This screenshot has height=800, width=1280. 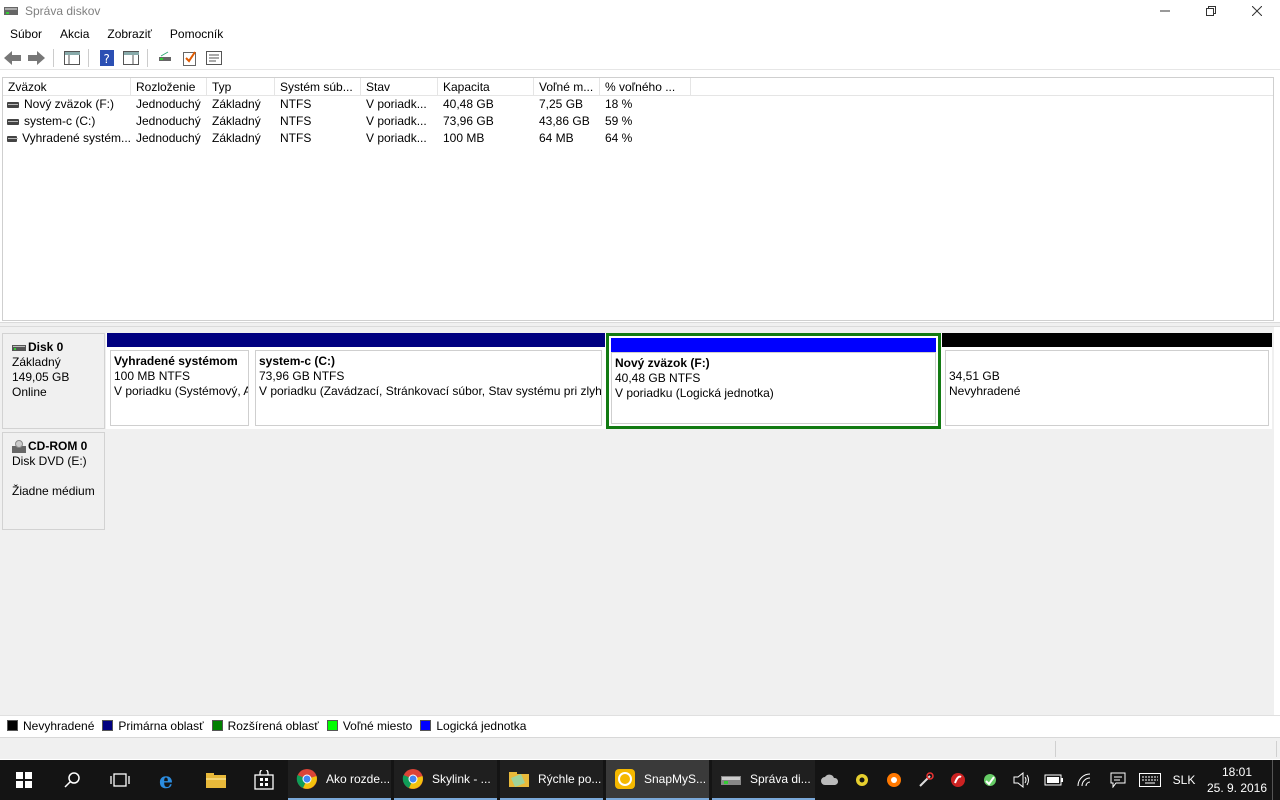 I want to click on partition-name: Vyhradené systémom, so click(x=176, y=361).